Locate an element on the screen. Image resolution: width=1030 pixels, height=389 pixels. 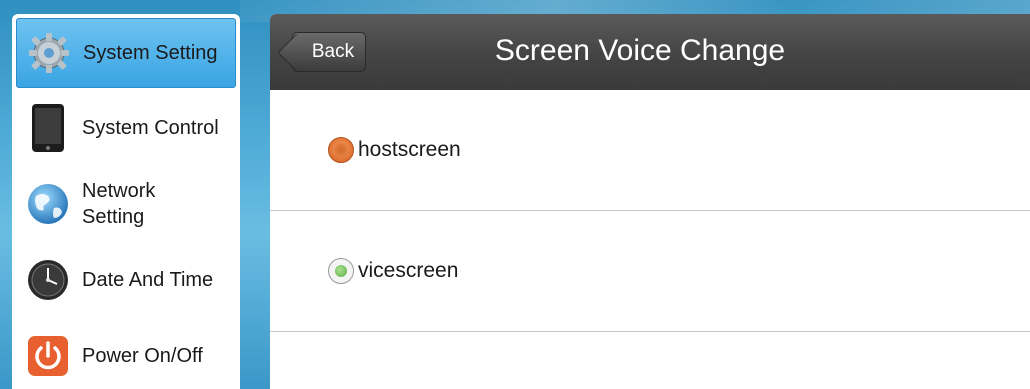
sidebar-item-system-control: System Control is located at coordinates (126, 128).